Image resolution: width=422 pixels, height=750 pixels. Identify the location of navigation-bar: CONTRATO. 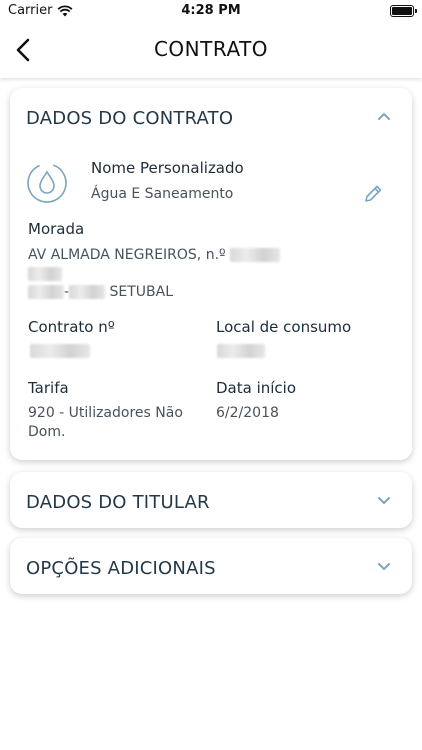
(211, 51).